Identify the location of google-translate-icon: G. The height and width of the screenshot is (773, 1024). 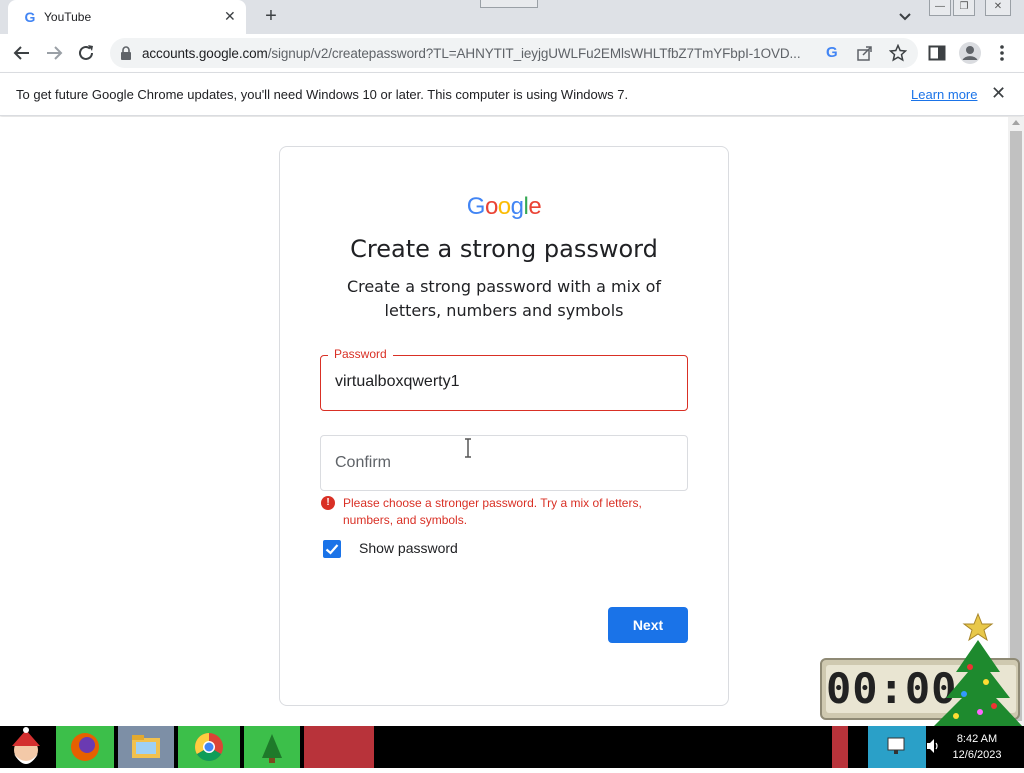
(832, 52).